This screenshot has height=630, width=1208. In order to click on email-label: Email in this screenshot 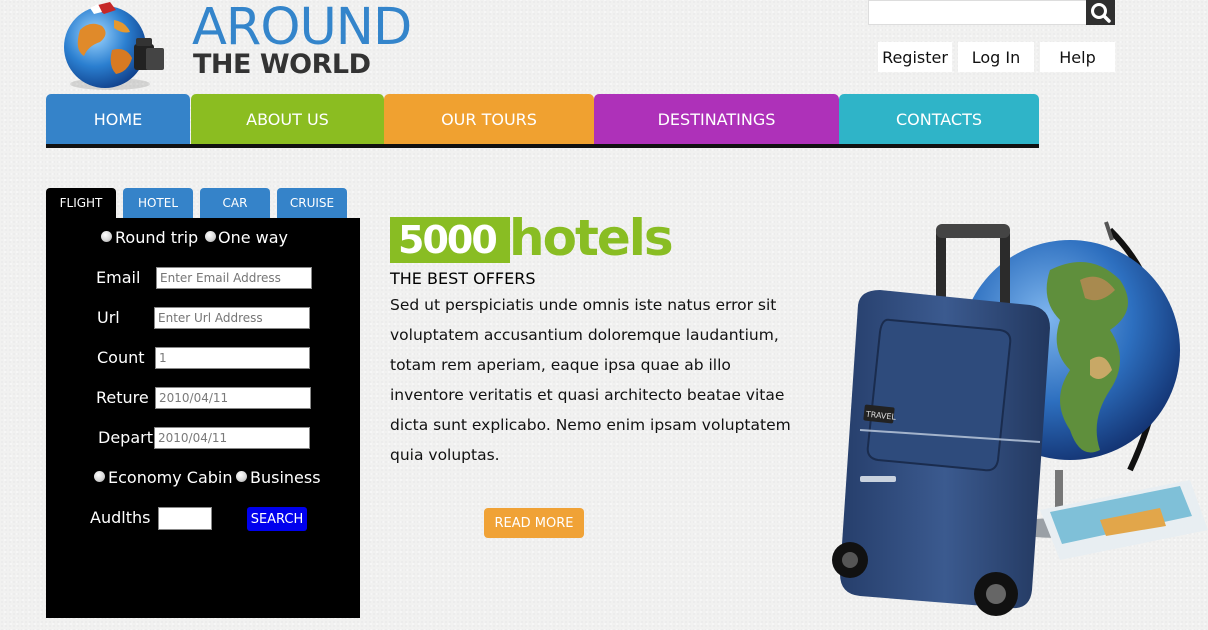, I will do `click(118, 277)`.